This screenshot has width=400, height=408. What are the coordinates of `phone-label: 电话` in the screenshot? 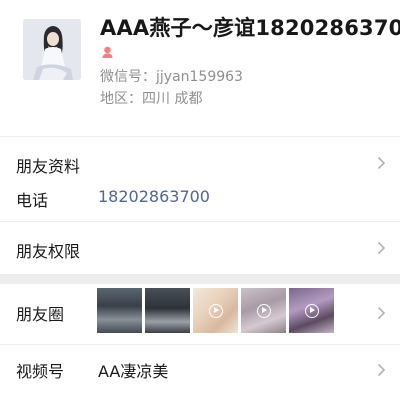 It's located at (32, 200).